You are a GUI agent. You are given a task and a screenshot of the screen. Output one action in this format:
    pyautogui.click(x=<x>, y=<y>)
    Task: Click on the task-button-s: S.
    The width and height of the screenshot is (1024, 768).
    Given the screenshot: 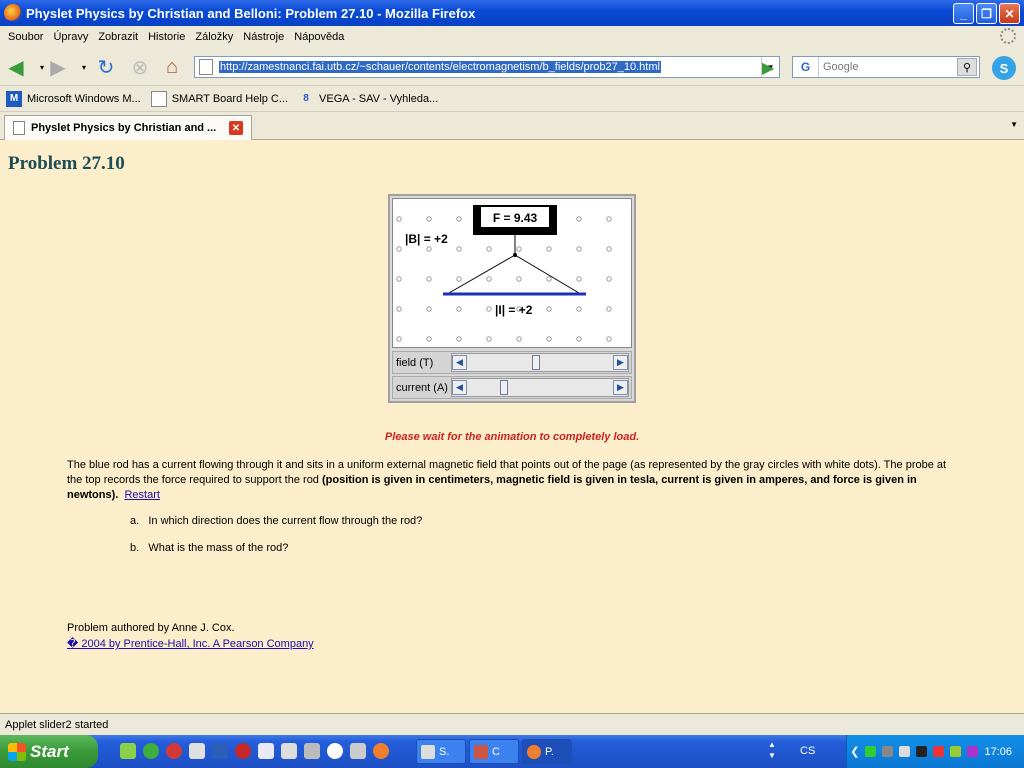 What is the action you would take?
    pyautogui.click(x=441, y=751)
    